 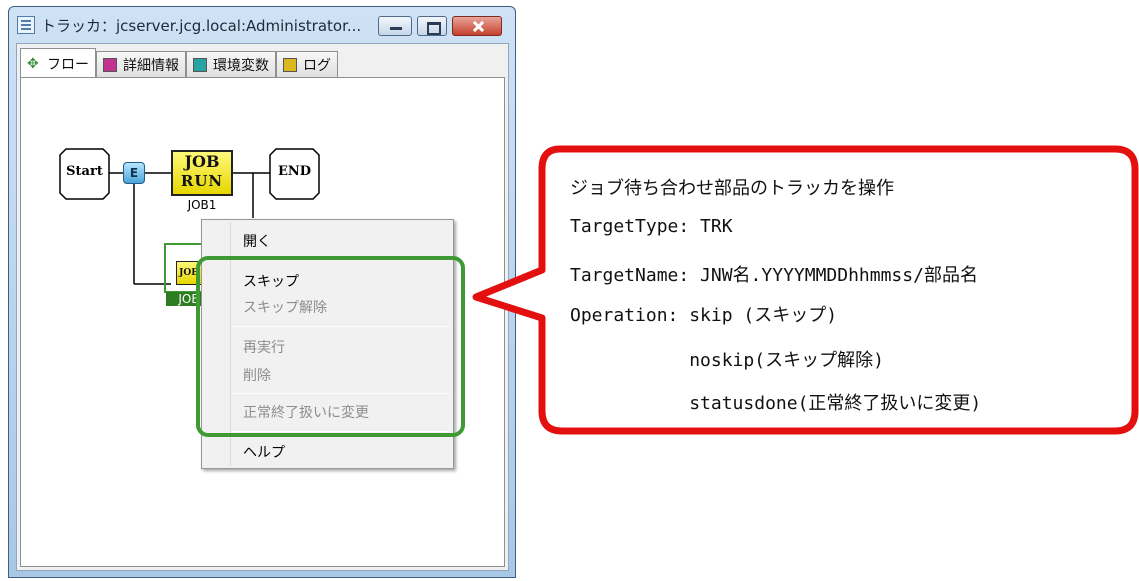 What do you see at coordinates (202, 161) in the screenshot?
I see `job1-icon-top: JOB` at bounding box center [202, 161].